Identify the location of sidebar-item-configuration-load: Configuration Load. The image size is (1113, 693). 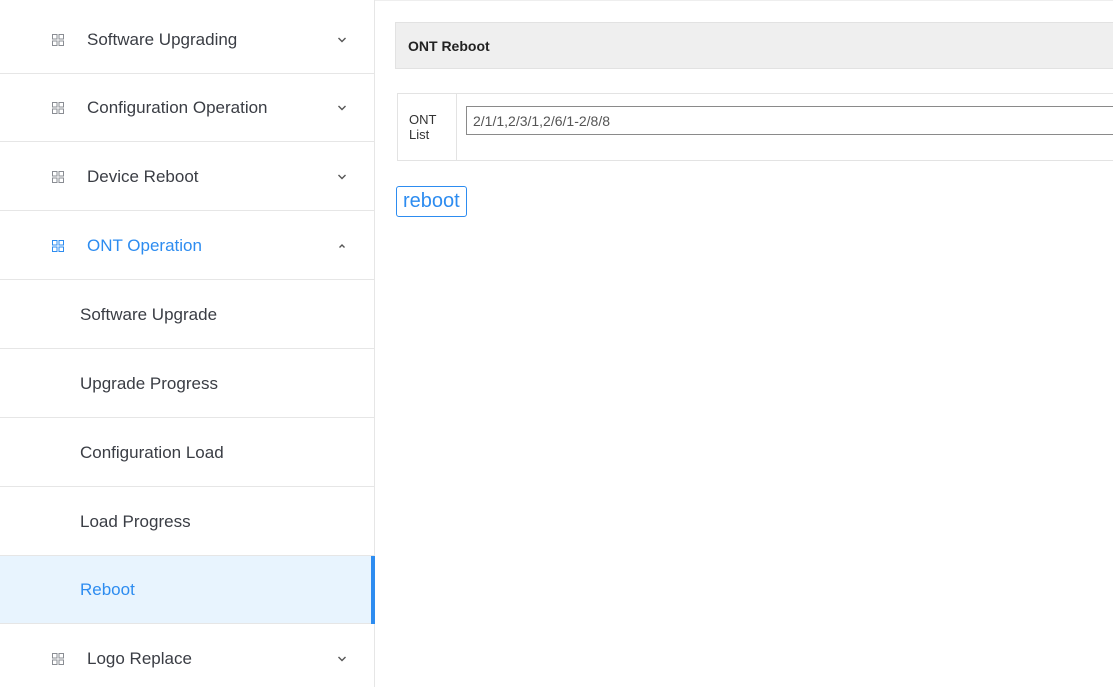
(187, 453).